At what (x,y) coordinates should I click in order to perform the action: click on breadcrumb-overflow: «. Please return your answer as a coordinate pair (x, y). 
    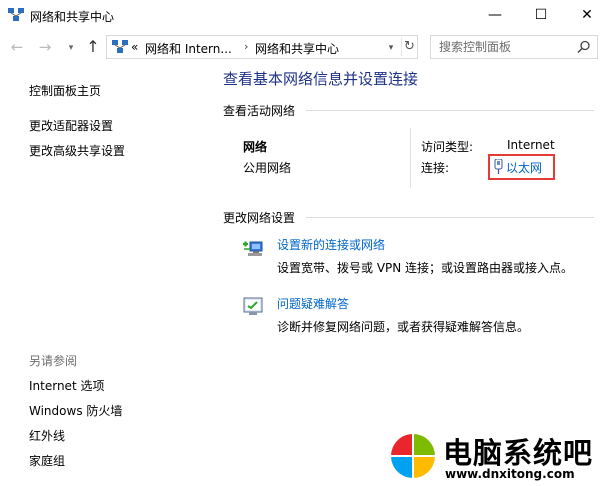
    Looking at the image, I should click on (134, 47).